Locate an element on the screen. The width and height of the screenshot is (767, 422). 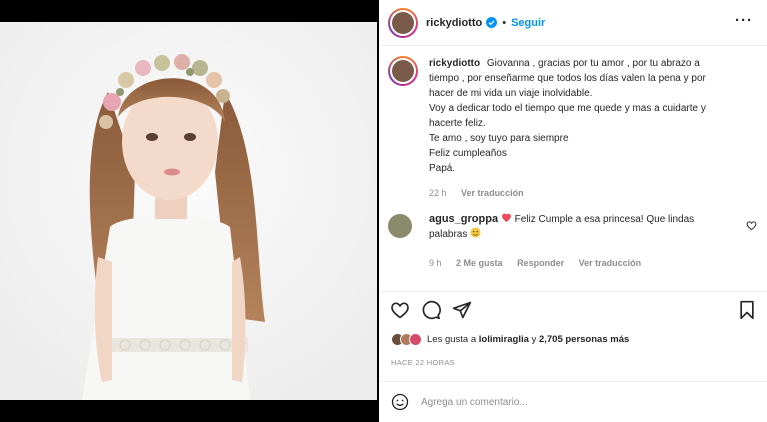
likes-middle: y is located at coordinates (534, 339).